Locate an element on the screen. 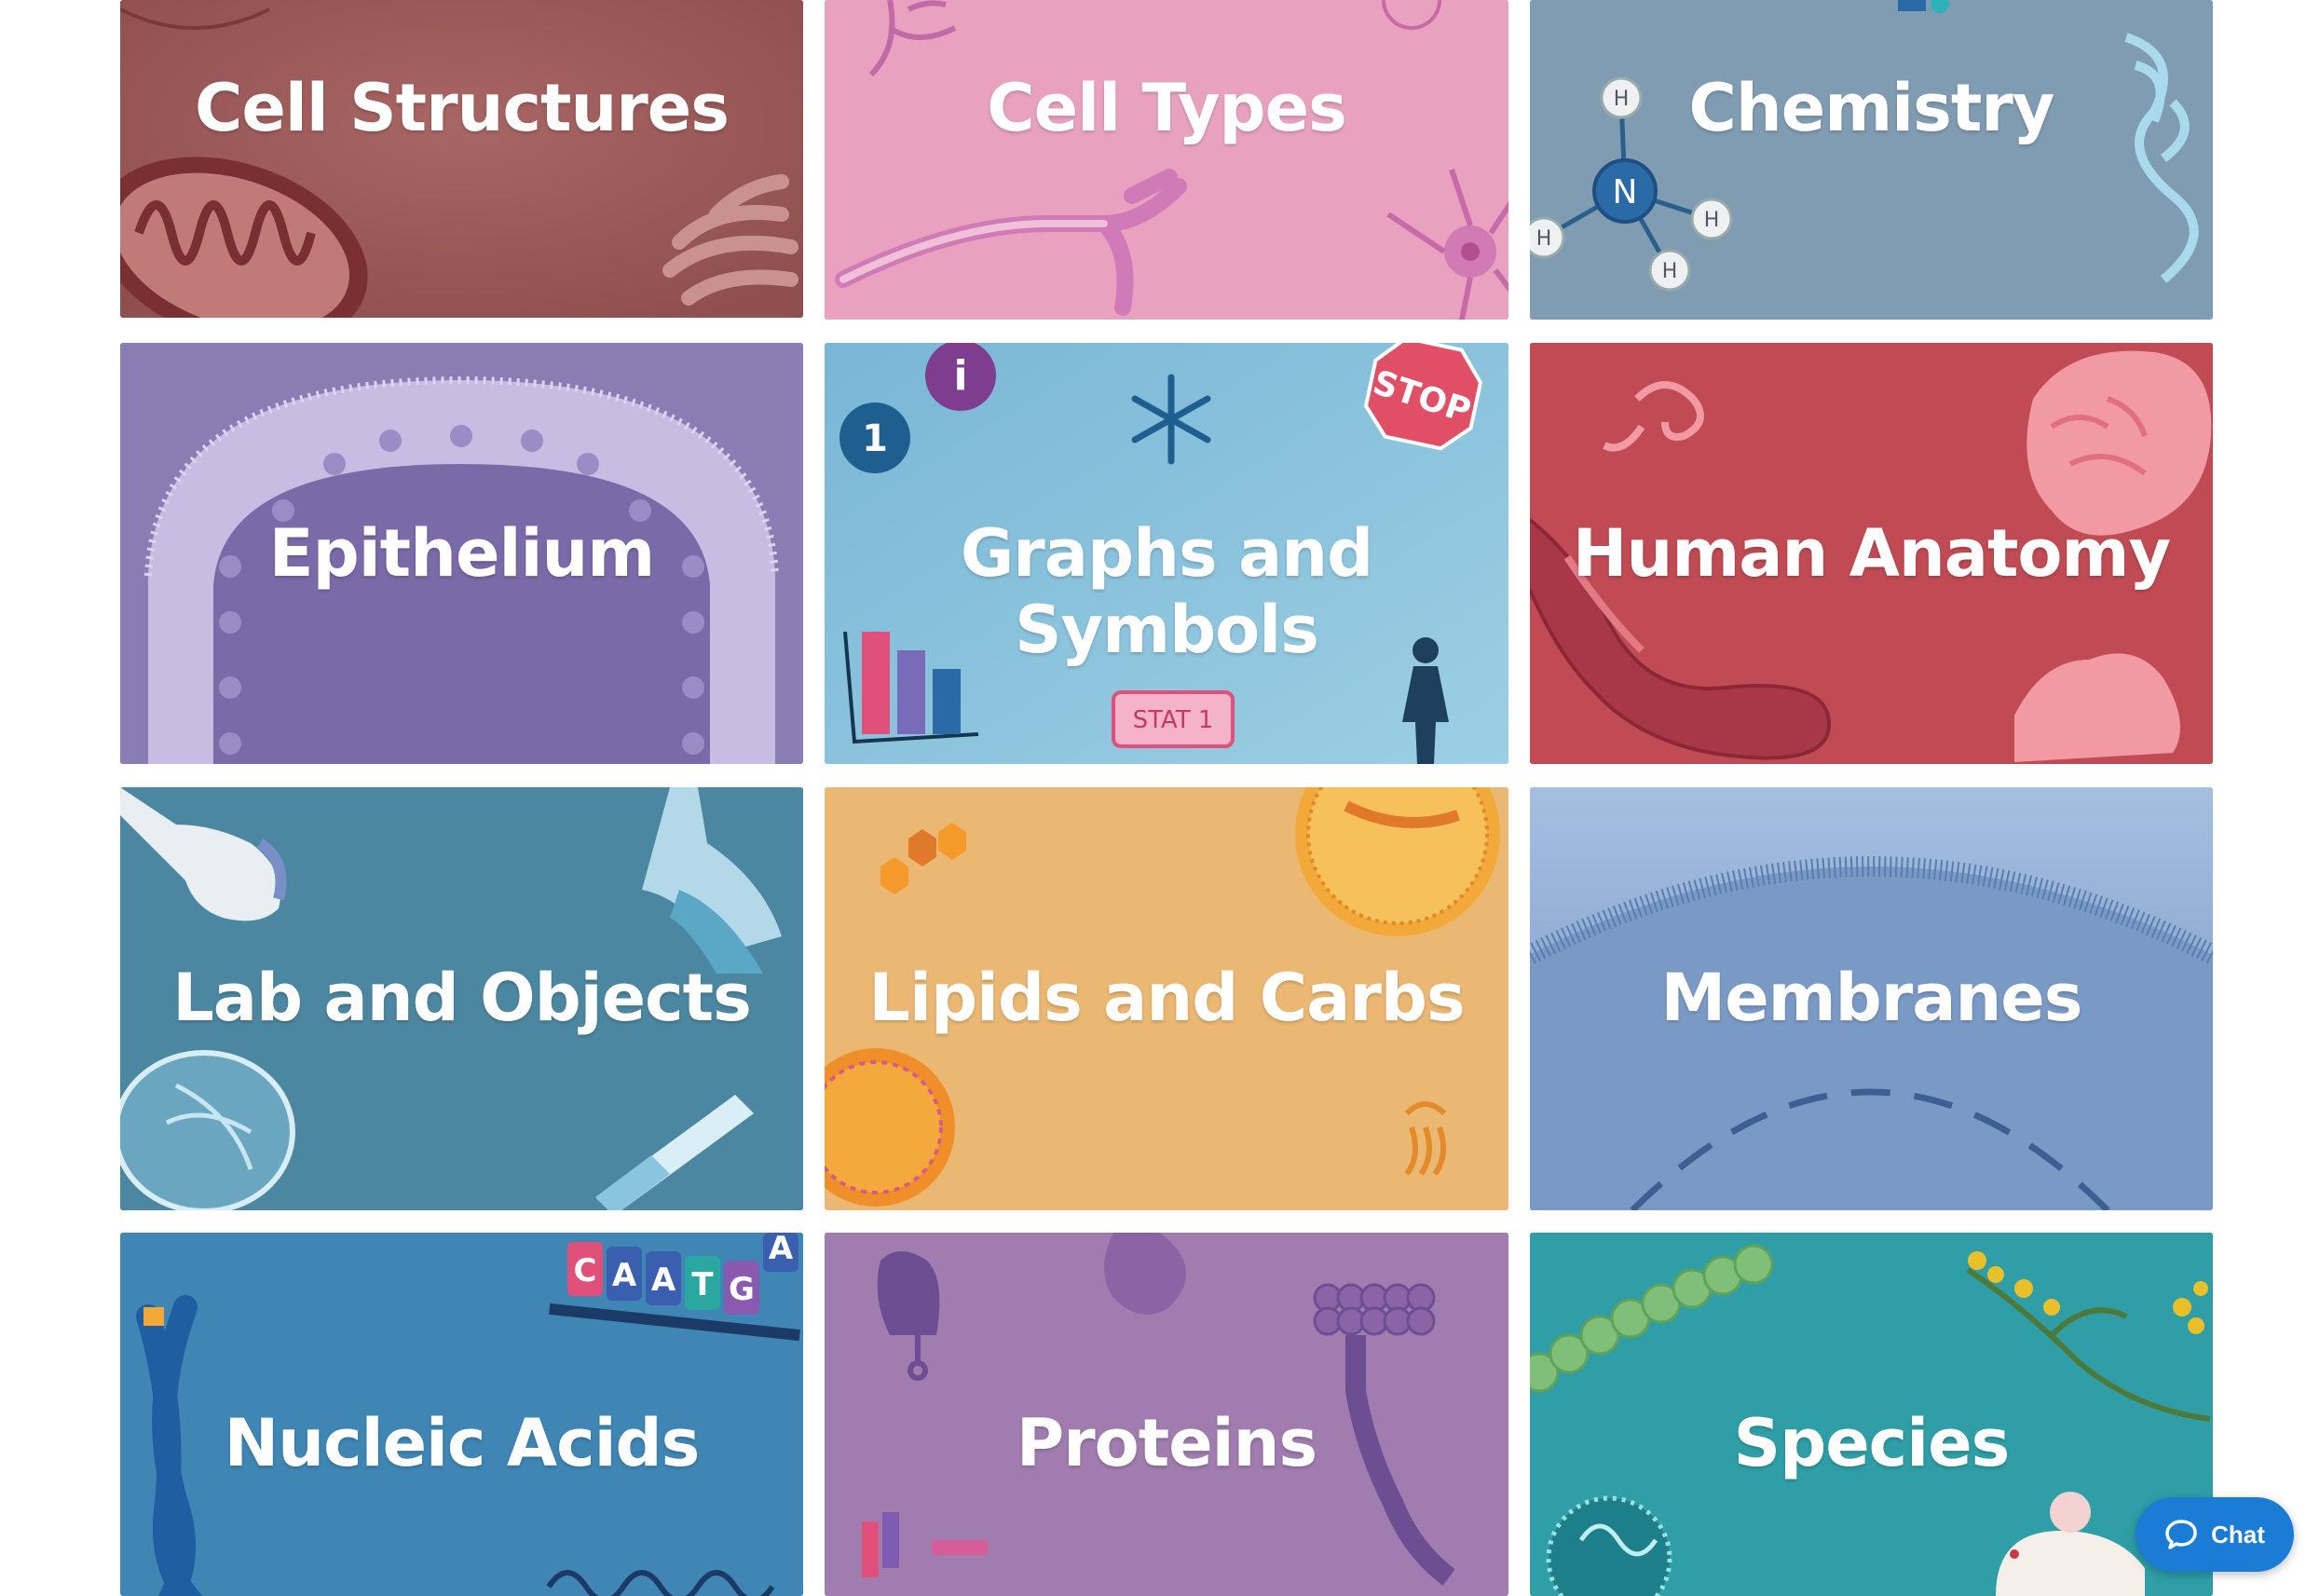 Image resolution: width=2320 pixels, height=1596 pixels. category-title: Membranes is located at coordinates (1872, 998).